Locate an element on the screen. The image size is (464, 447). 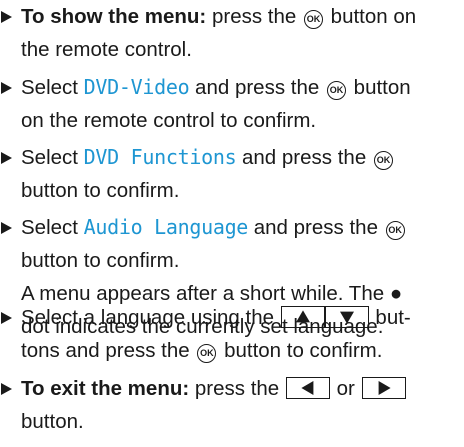
step-text: button. is located at coordinates (52, 421).